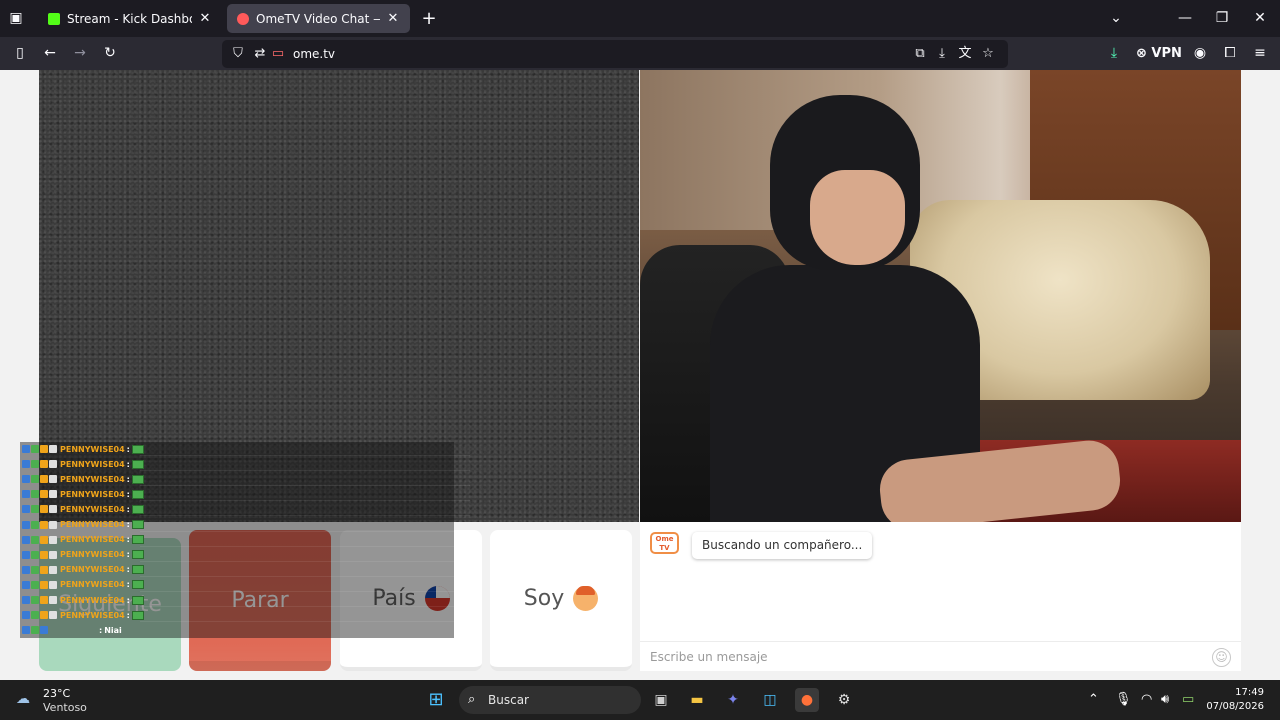  I want to click on permissions-icon: ⇄, so click(260, 54).